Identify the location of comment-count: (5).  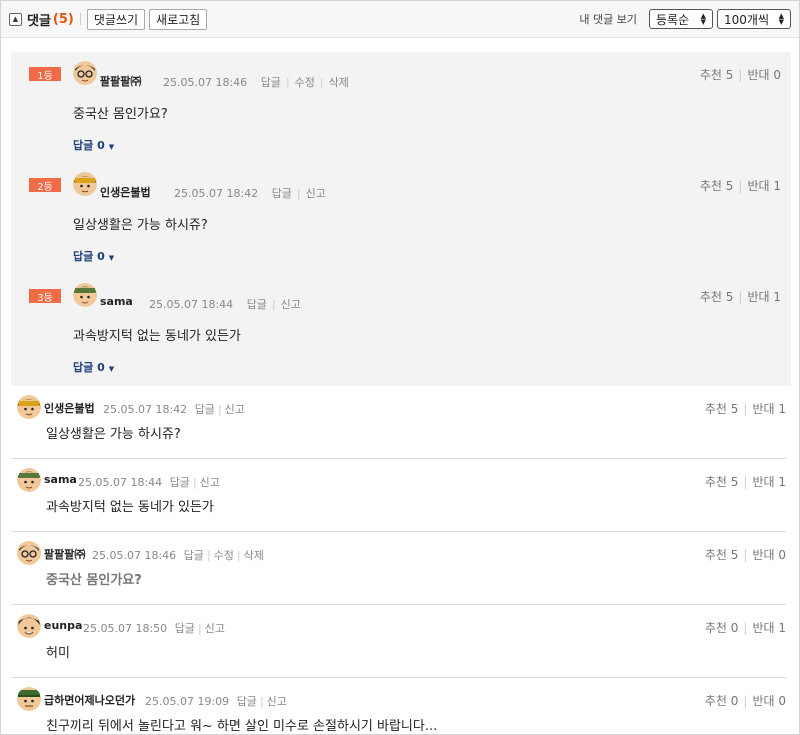
(63, 19).